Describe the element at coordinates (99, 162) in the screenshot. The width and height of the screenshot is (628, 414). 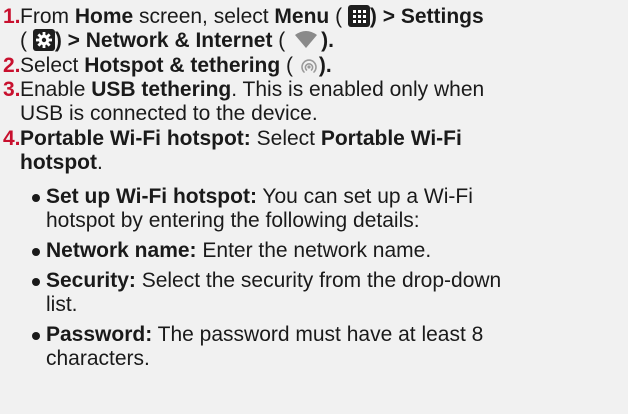
I see `text-segment: .` at that location.